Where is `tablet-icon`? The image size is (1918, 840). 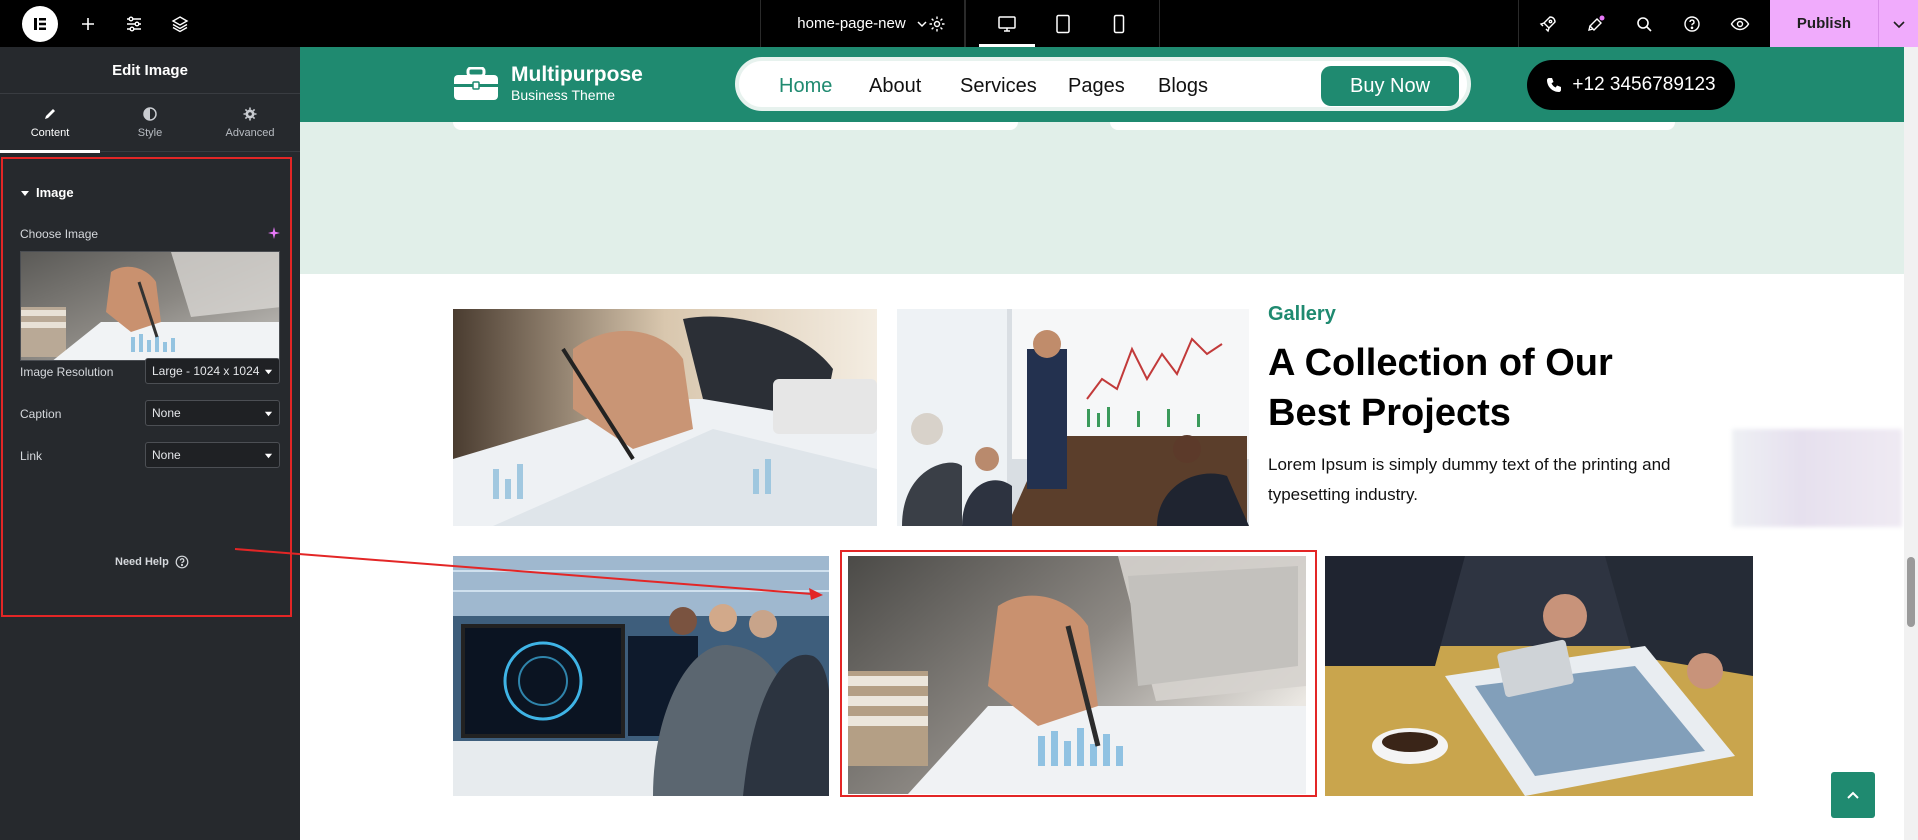
tablet-icon is located at coordinates (1063, 23).